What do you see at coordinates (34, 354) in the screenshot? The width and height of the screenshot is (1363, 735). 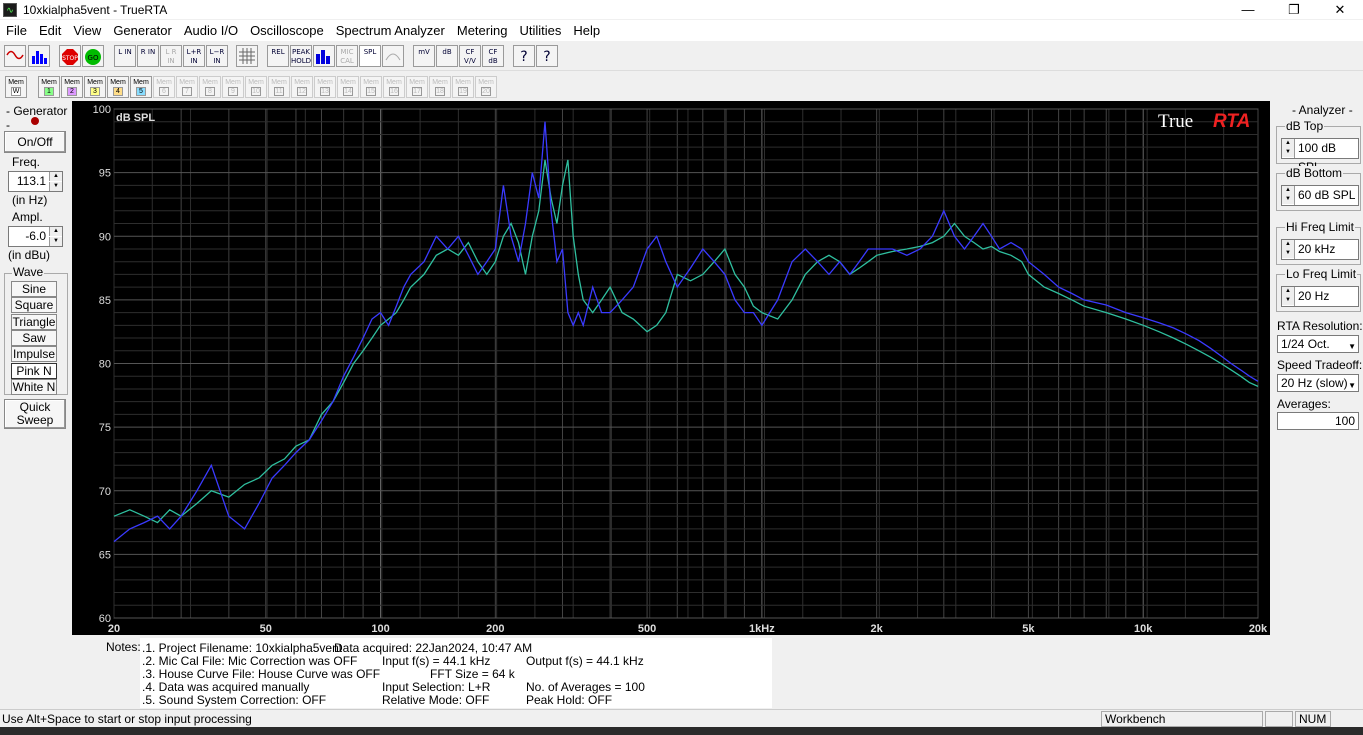 I see `wave-impulse-button: Impulse` at bounding box center [34, 354].